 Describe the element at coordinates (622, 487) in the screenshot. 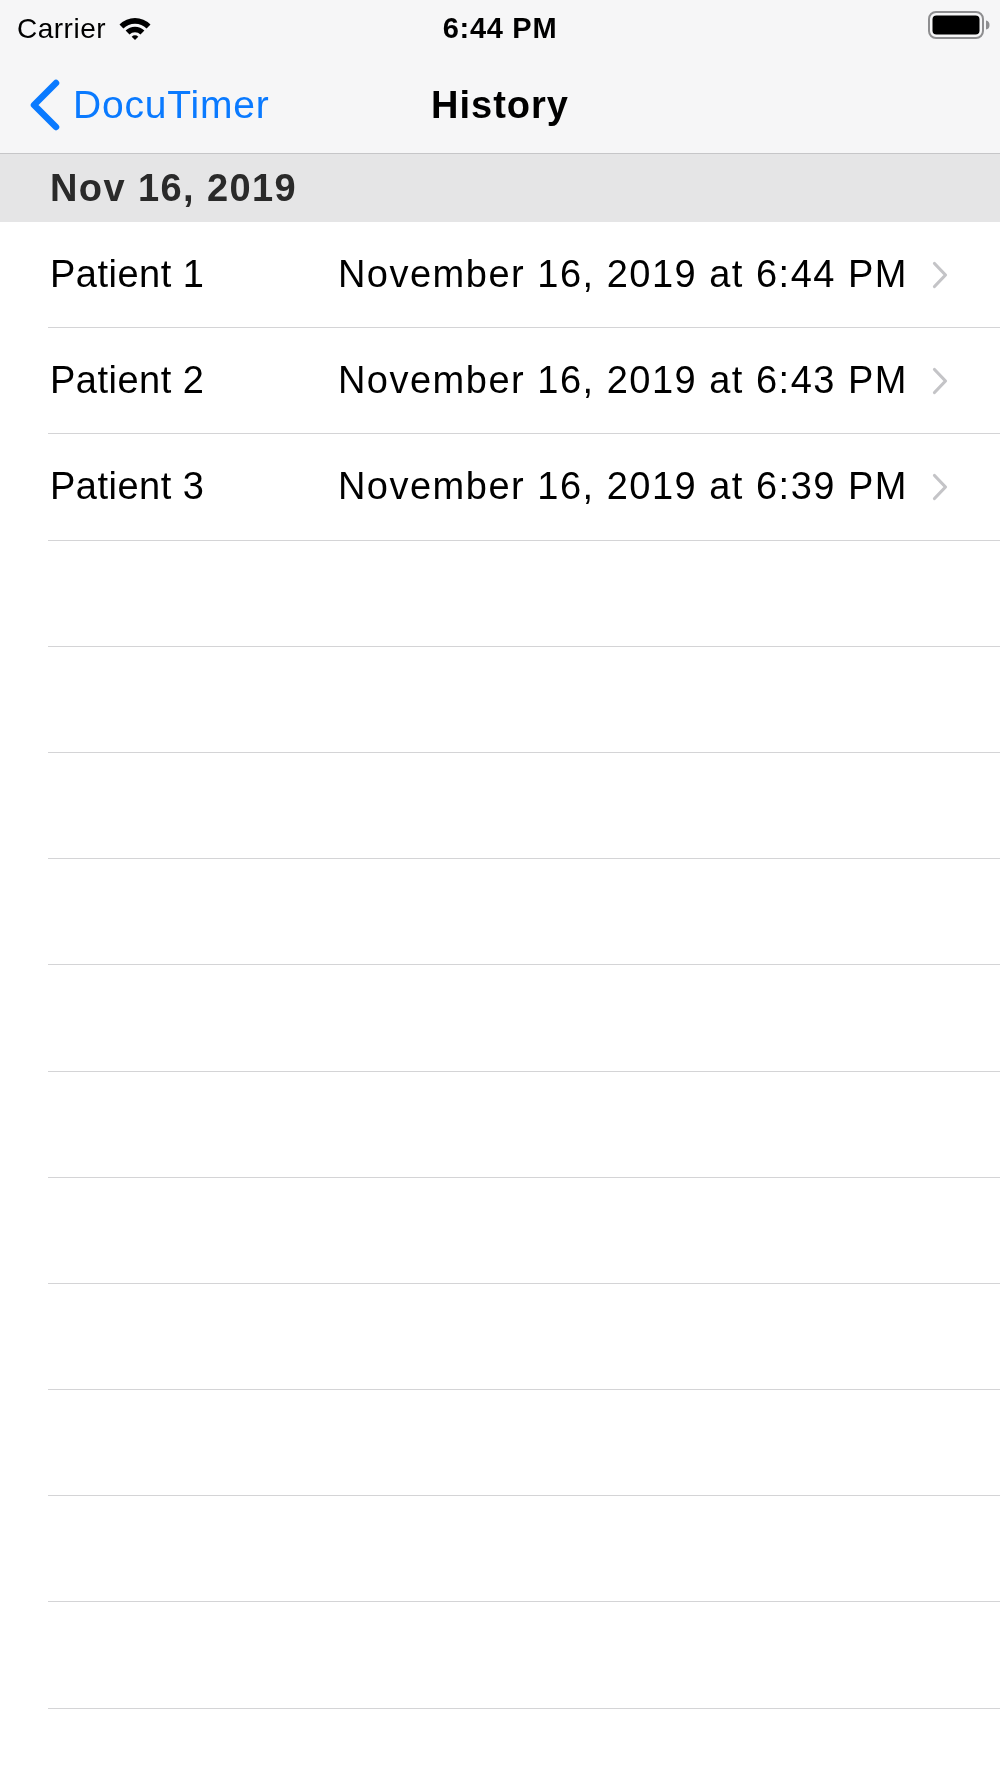

I see `timestamp: November 16, 2019 at 6:39 PM` at that location.